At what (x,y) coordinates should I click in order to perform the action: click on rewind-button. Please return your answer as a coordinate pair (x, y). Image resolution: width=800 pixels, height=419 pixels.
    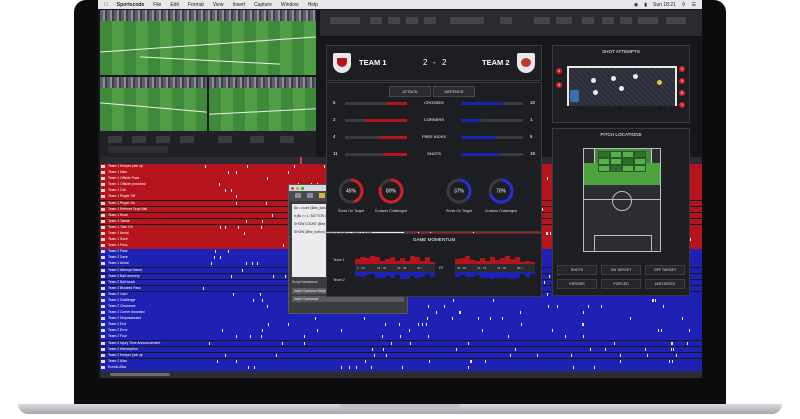
    Looking at the image, I should click on (115, 139).